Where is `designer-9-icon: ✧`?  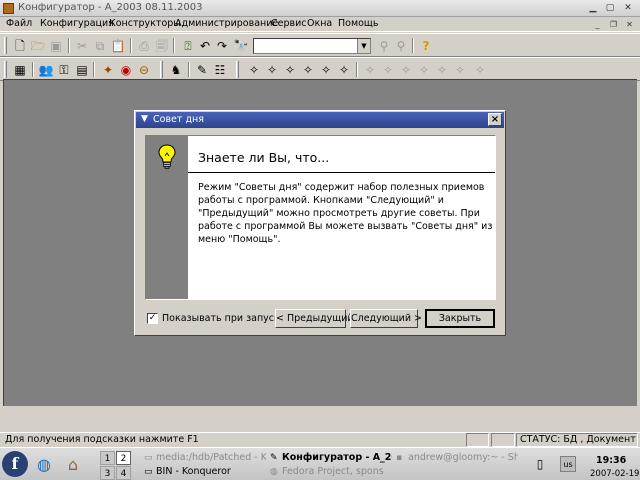 designer-9-icon: ✧ is located at coordinates (406, 70).